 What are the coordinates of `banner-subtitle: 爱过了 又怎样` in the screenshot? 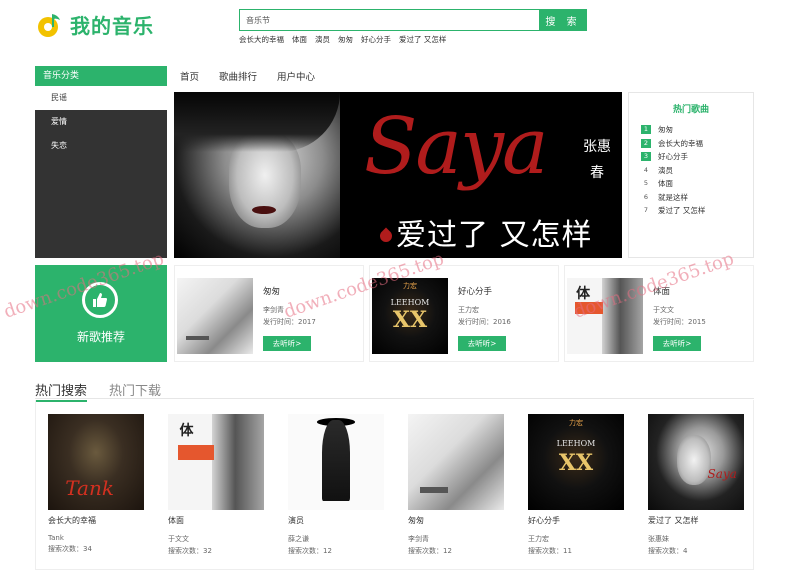 It's located at (494, 235).